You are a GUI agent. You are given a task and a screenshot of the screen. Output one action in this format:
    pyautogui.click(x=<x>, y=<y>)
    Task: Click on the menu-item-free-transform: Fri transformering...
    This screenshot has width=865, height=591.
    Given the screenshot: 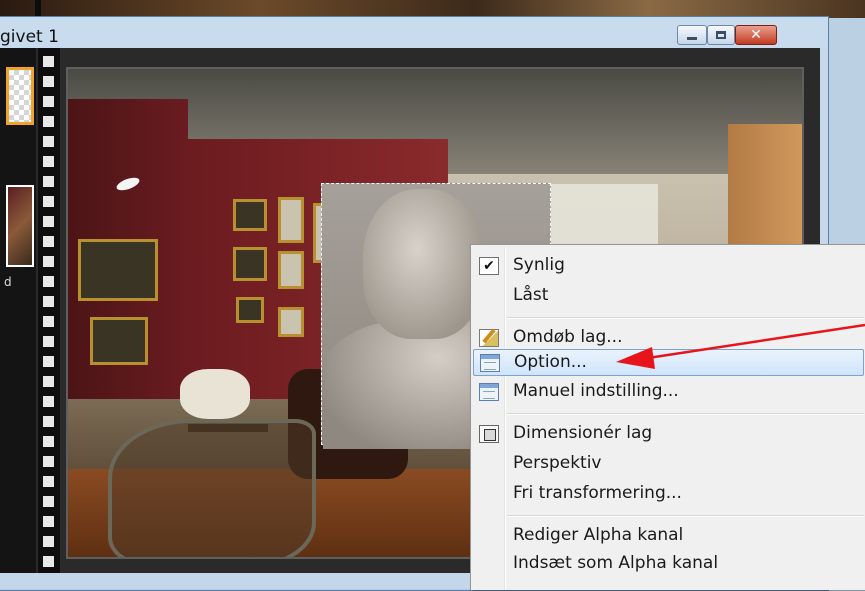 What is the action you would take?
    pyautogui.click(x=668, y=494)
    